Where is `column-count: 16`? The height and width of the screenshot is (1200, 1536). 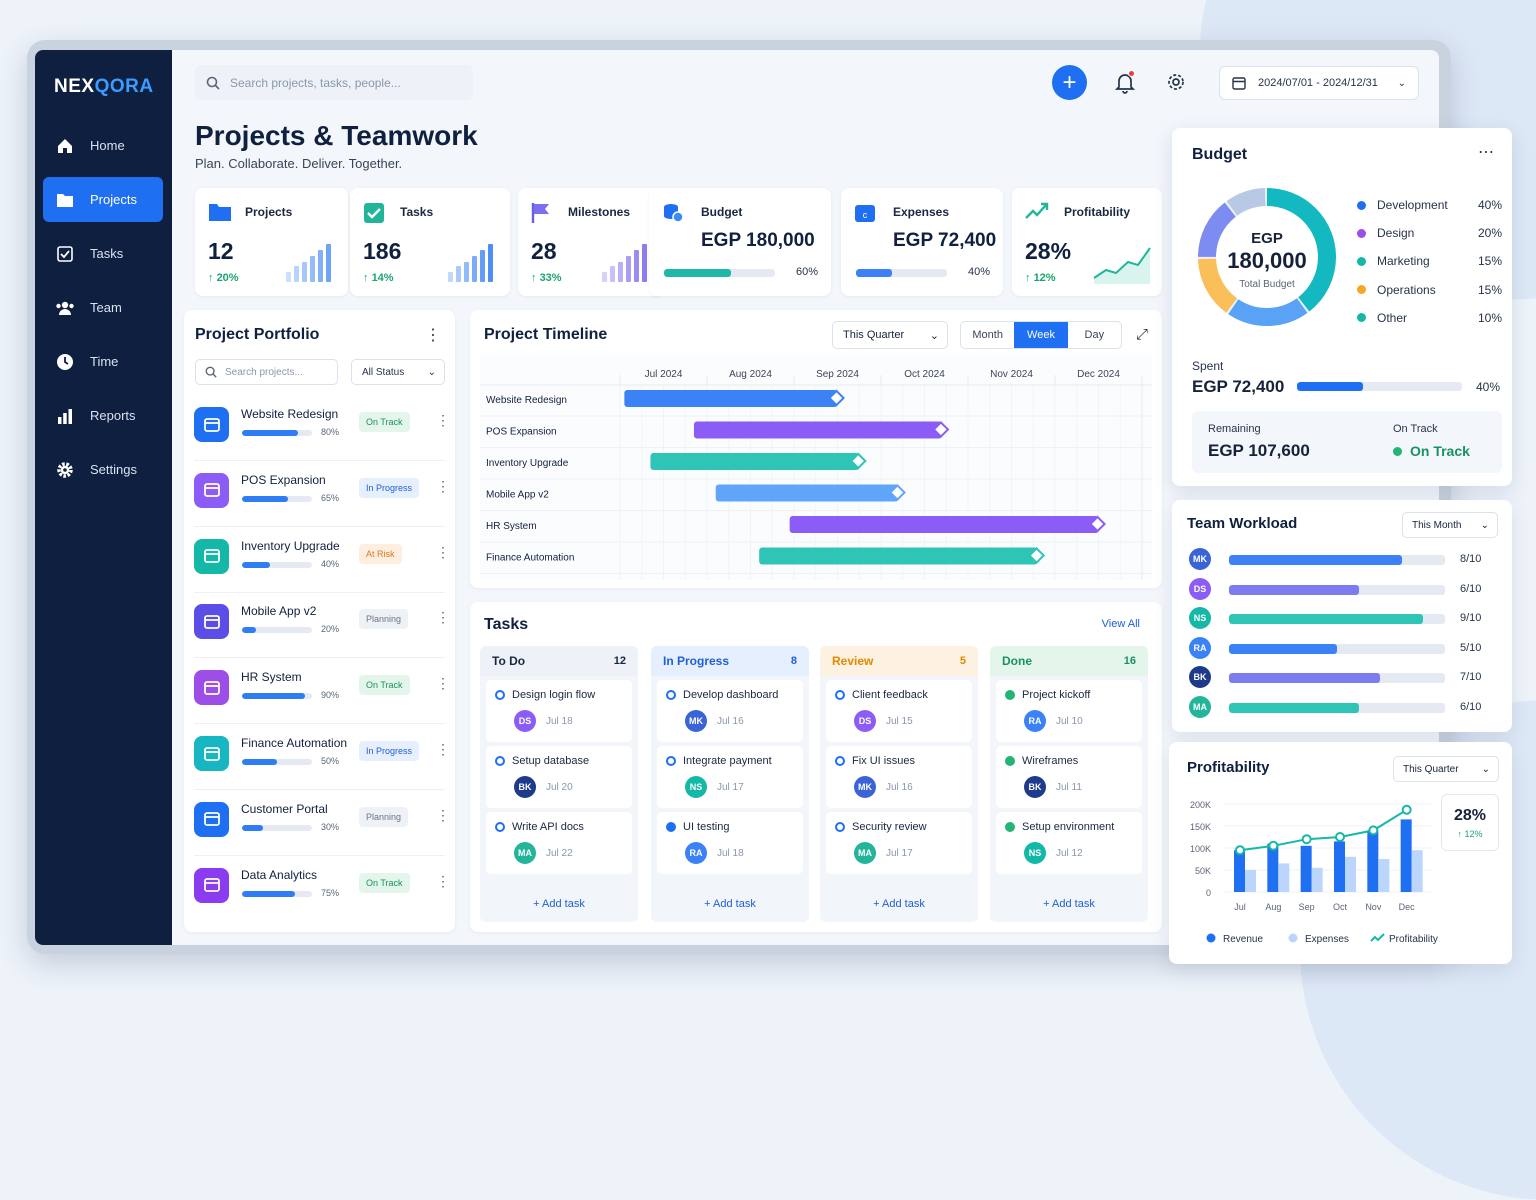
column-count: 16 is located at coordinates (1129, 661).